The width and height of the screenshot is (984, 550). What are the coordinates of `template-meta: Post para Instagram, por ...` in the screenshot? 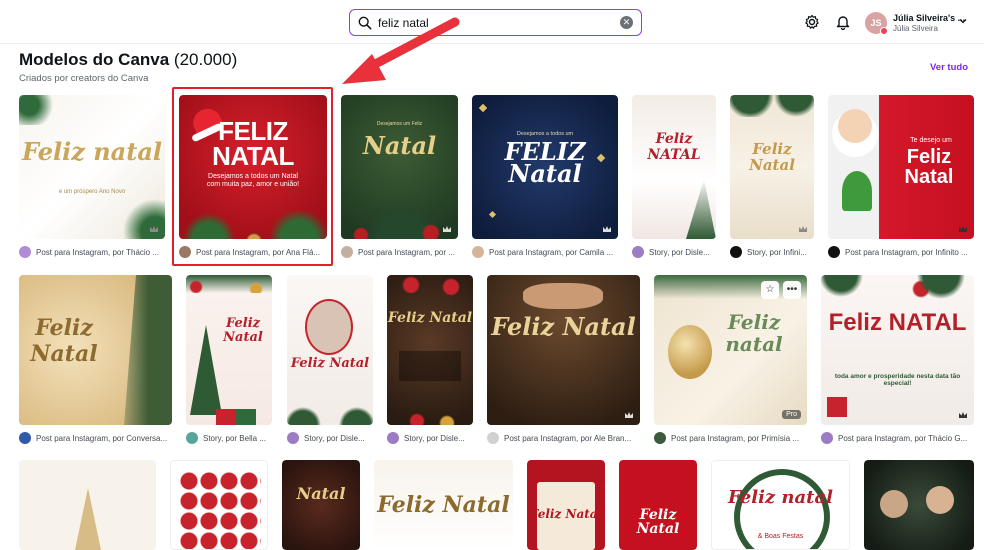 It's located at (399, 252).